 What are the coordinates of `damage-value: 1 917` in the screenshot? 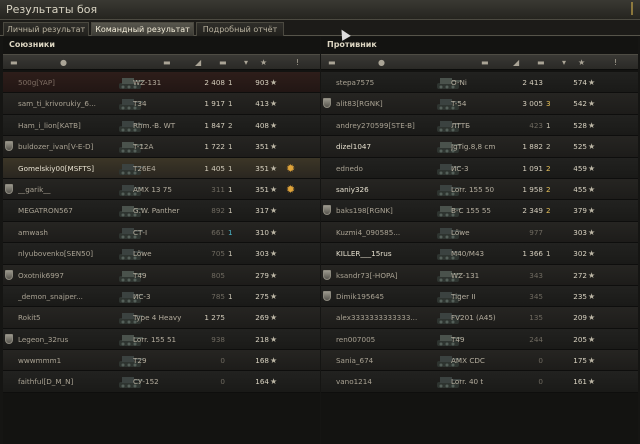 It's located at (214, 104).